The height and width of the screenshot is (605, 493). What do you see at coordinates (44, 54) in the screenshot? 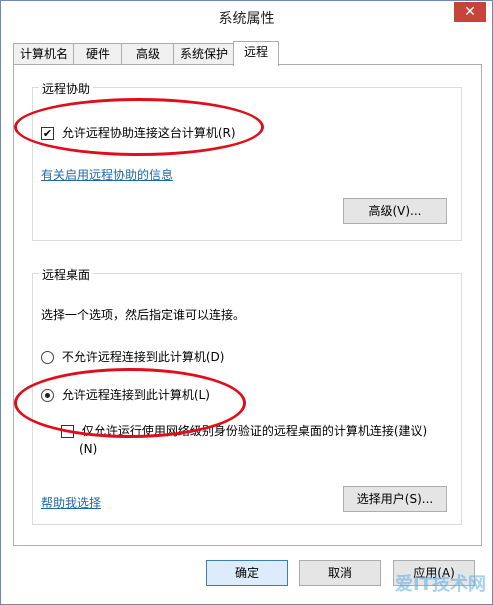
I see `tab-computer-name: 计算机名` at bounding box center [44, 54].